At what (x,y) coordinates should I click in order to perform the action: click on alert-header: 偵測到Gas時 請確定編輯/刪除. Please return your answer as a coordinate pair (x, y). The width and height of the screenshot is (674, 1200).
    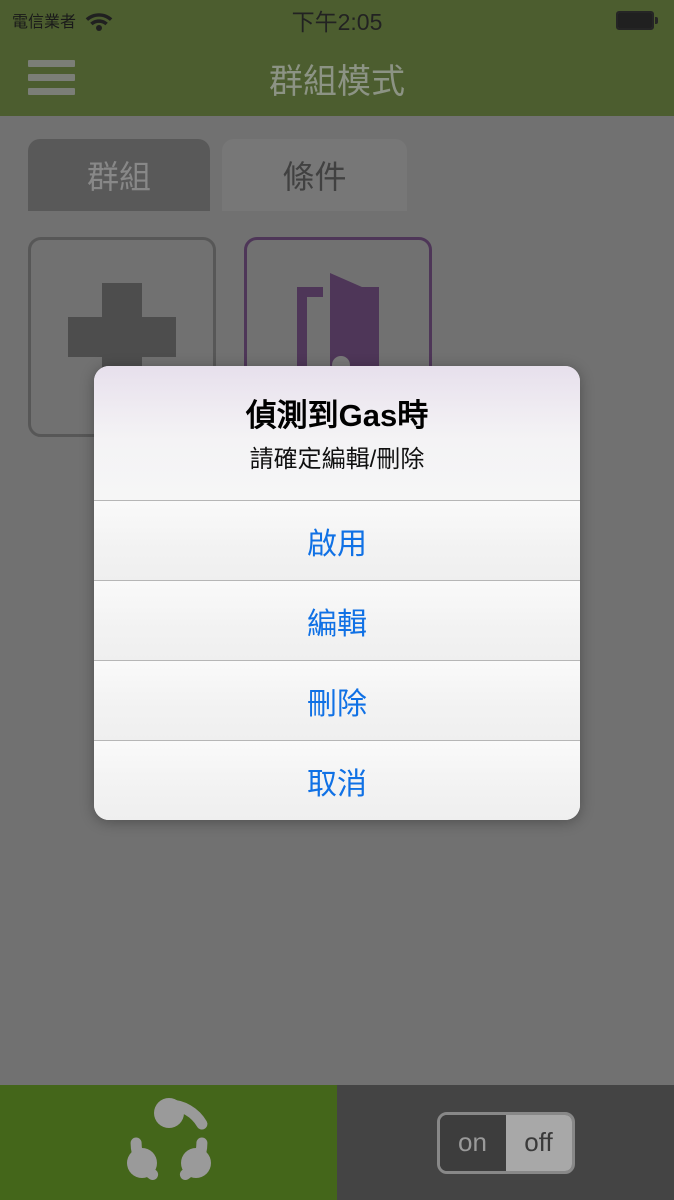
    Looking at the image, I should click on (337, 433).